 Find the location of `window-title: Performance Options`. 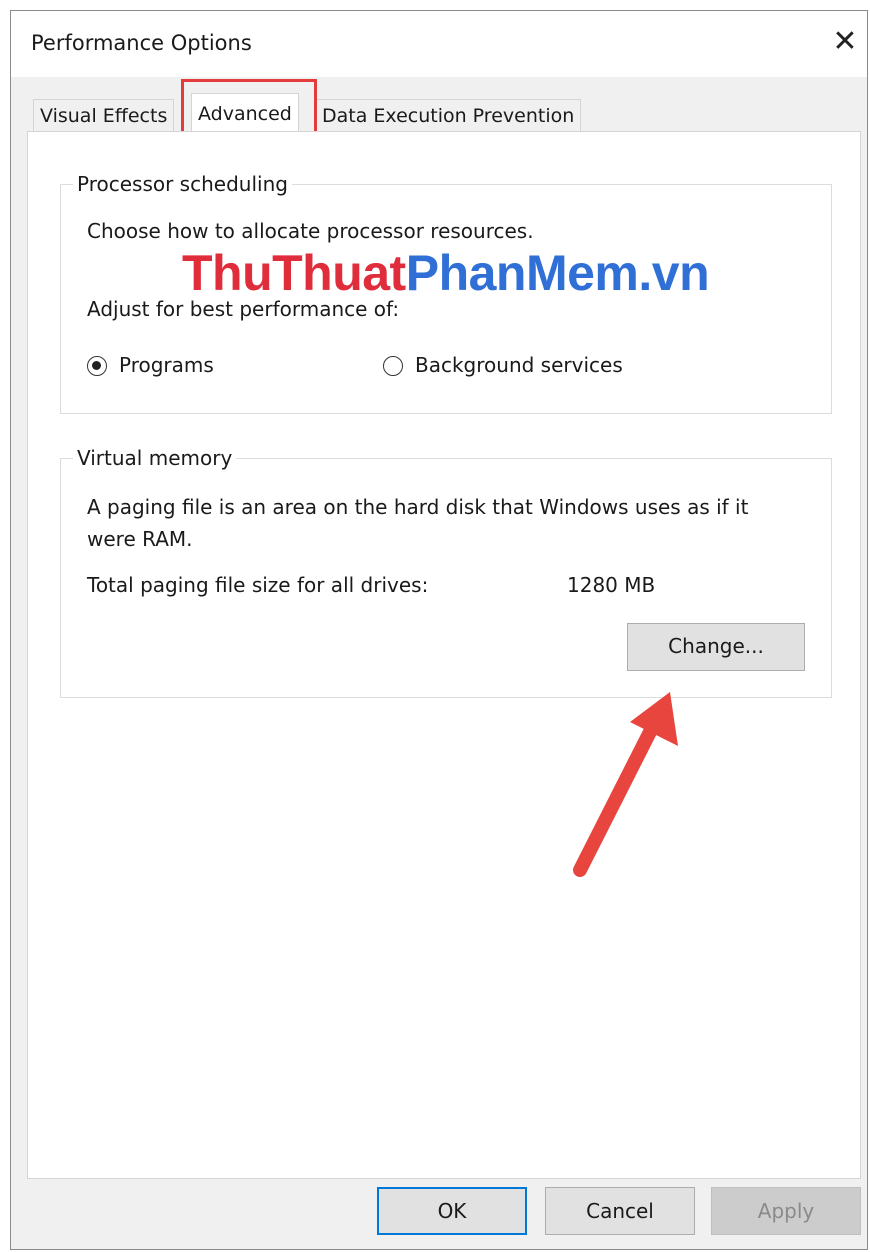

window-title: Performance Options is located at coordinates (141, 43).